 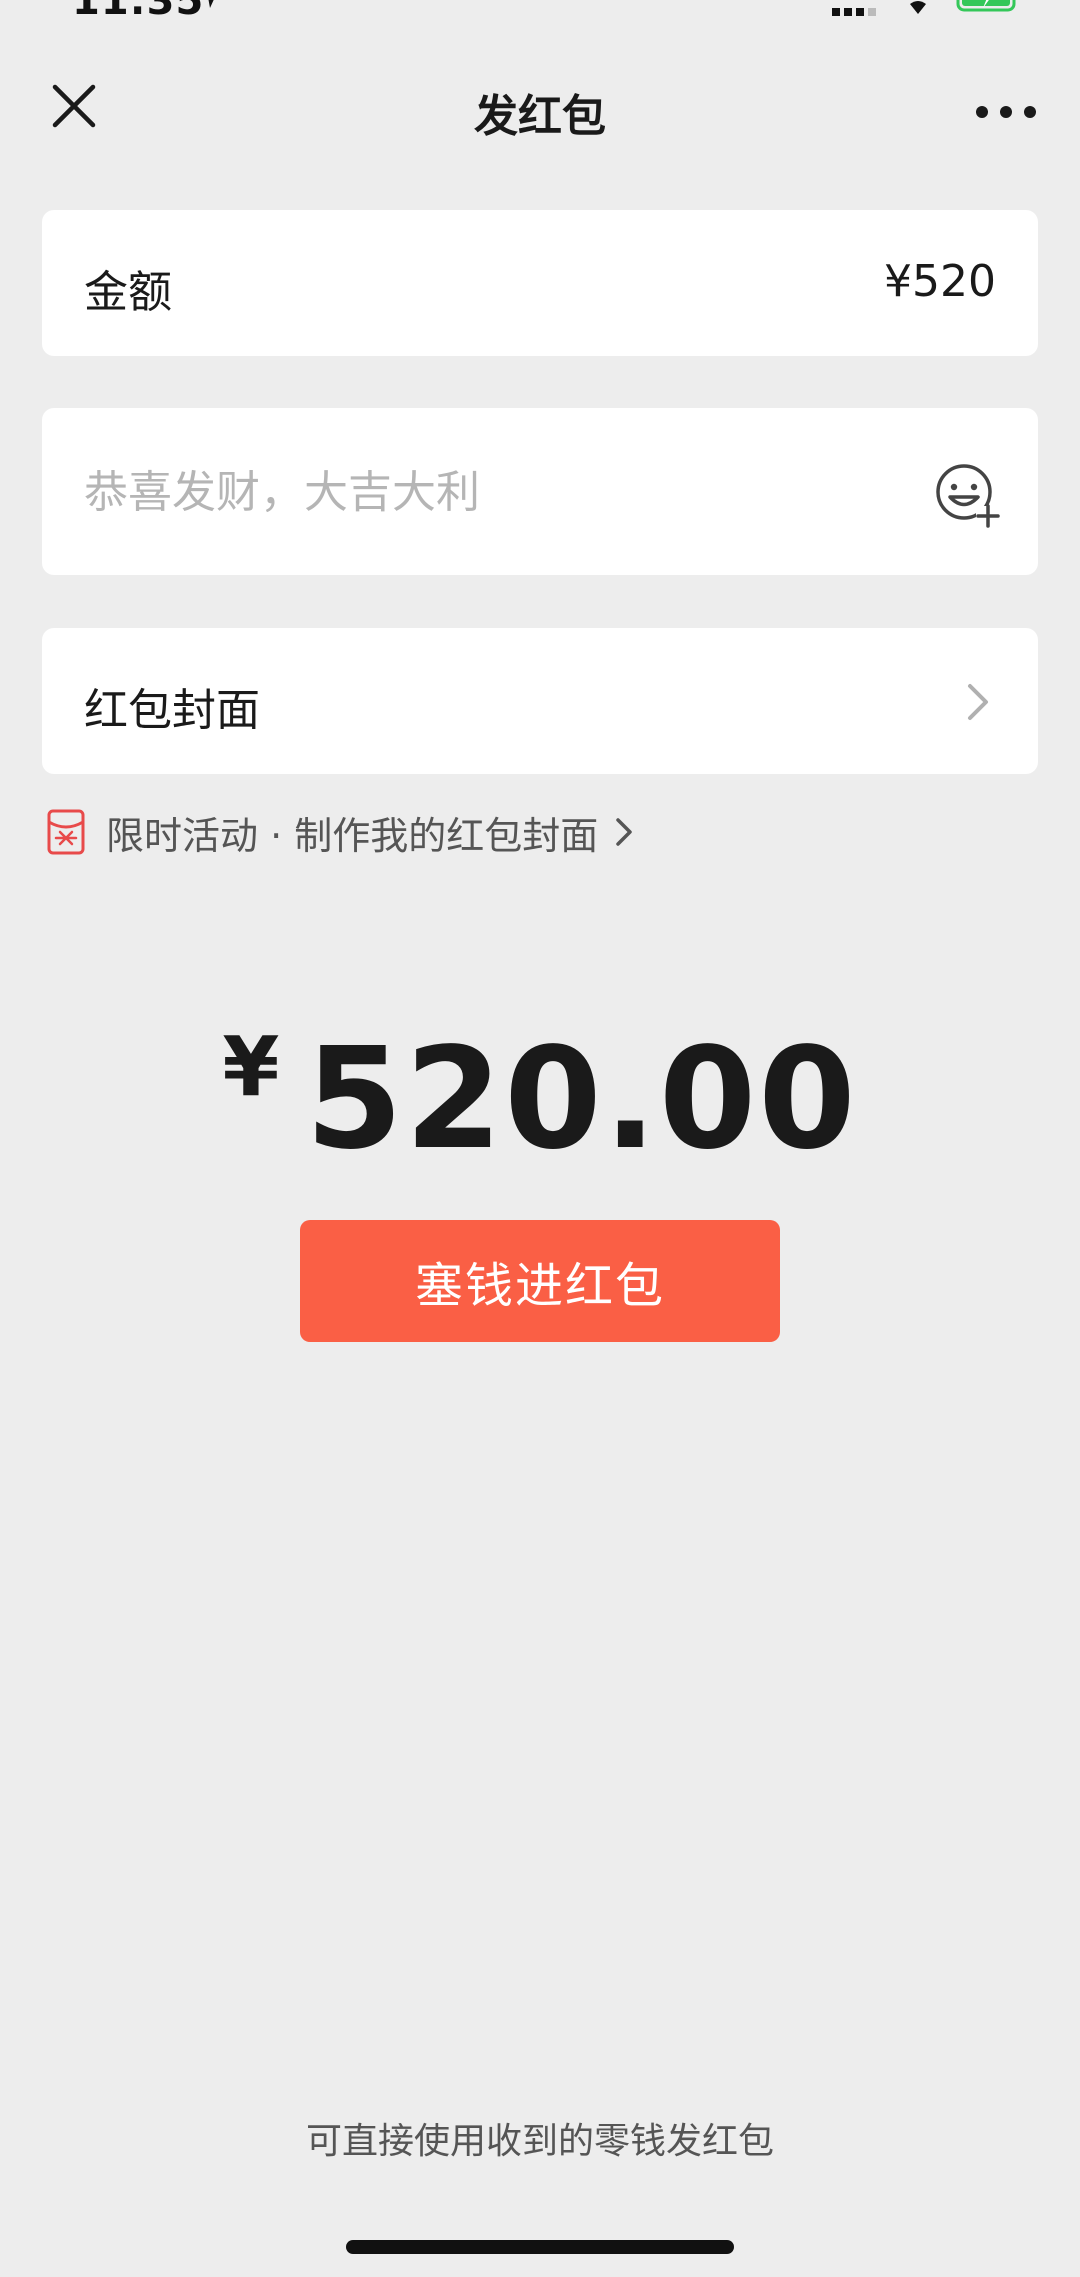 What do you see at coordinates (540, 701) in the screenshot?
I see `cover-row: 红包封面` at bounding box center [540, 701].